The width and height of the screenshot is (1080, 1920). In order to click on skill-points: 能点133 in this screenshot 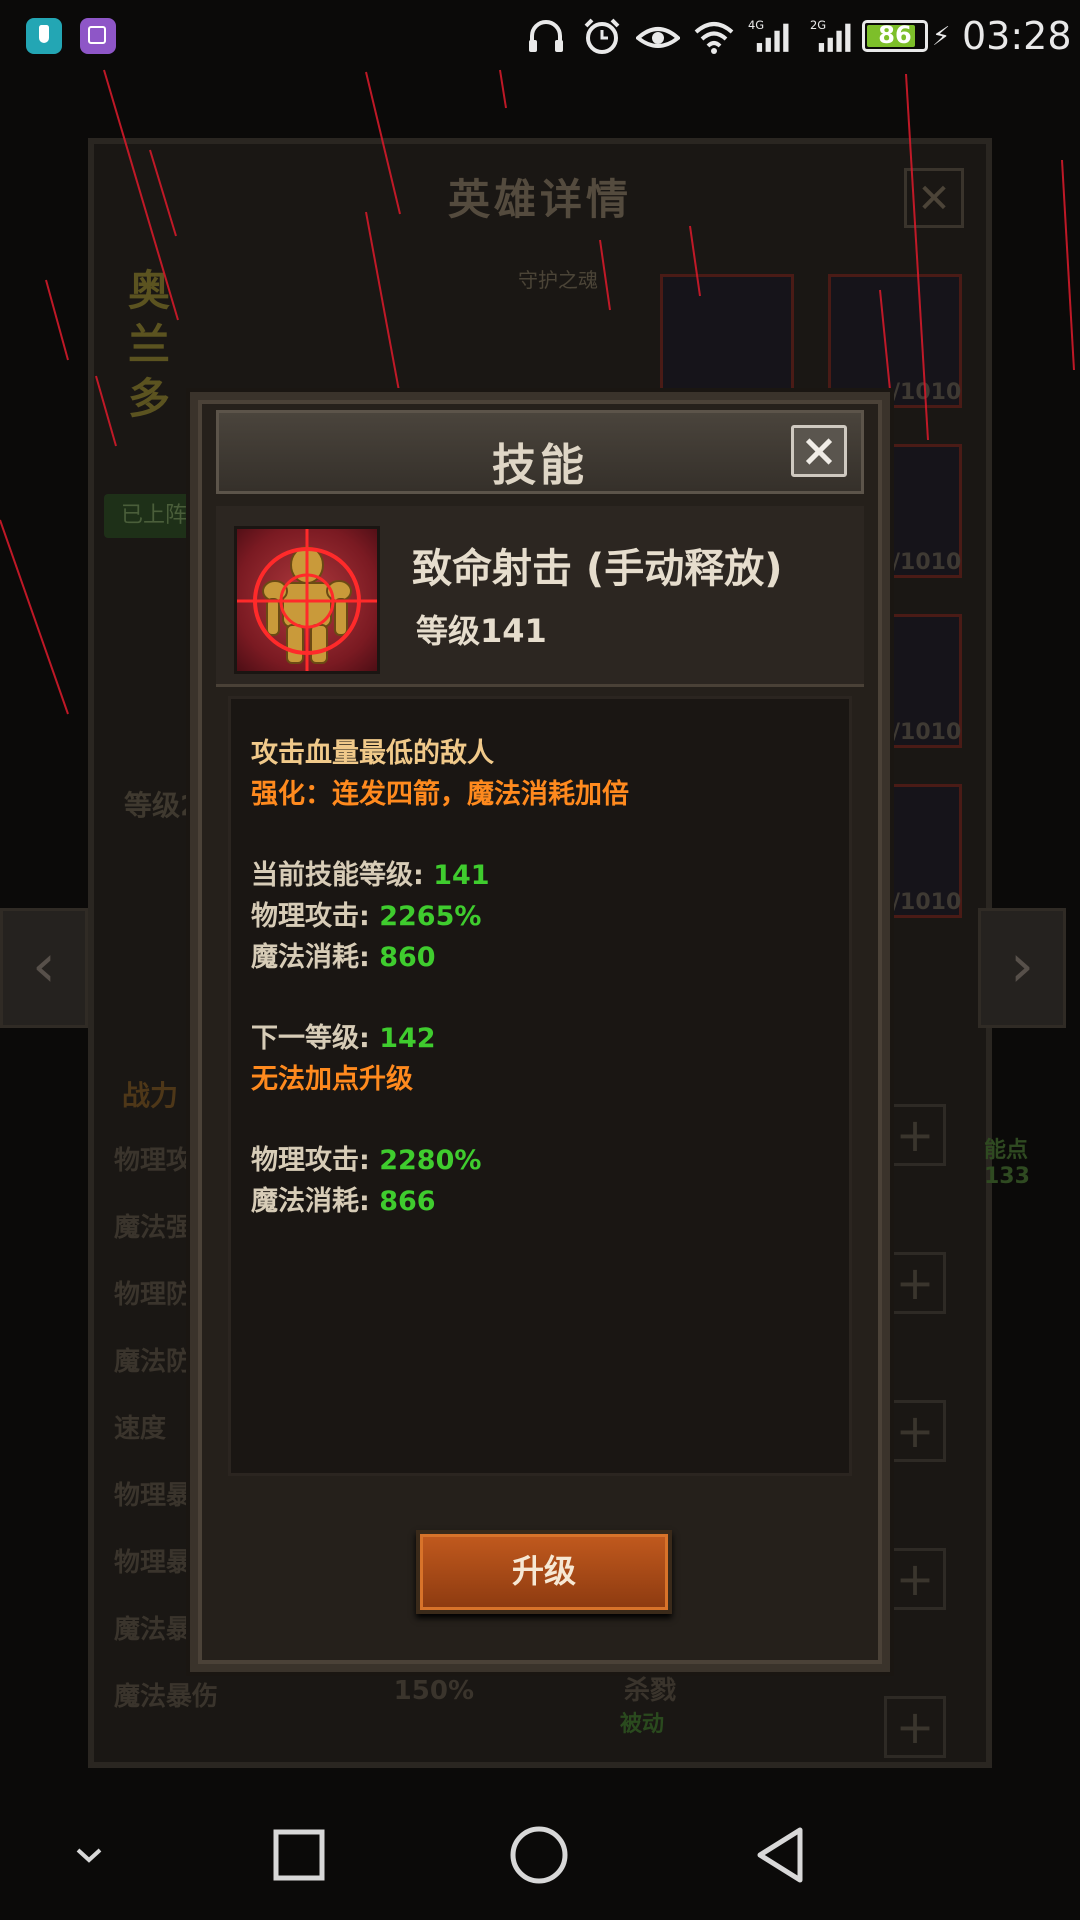, I will do `click(1007, 1163)`.